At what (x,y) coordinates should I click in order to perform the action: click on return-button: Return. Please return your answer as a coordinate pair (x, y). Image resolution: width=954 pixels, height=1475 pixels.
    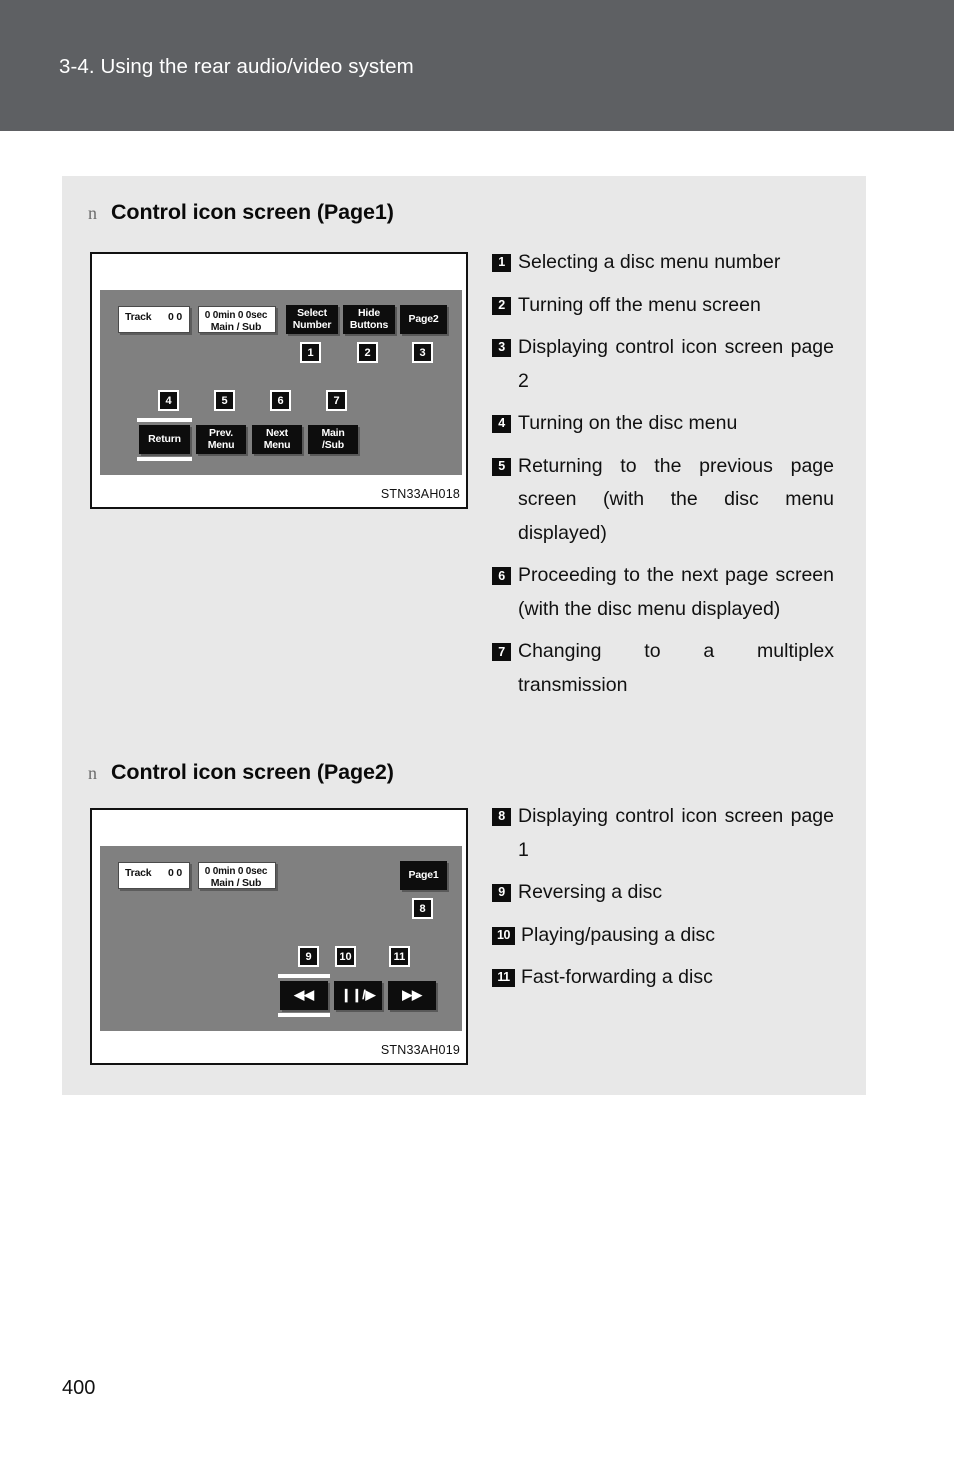
    Looking at the image, I should click on (164, 439).